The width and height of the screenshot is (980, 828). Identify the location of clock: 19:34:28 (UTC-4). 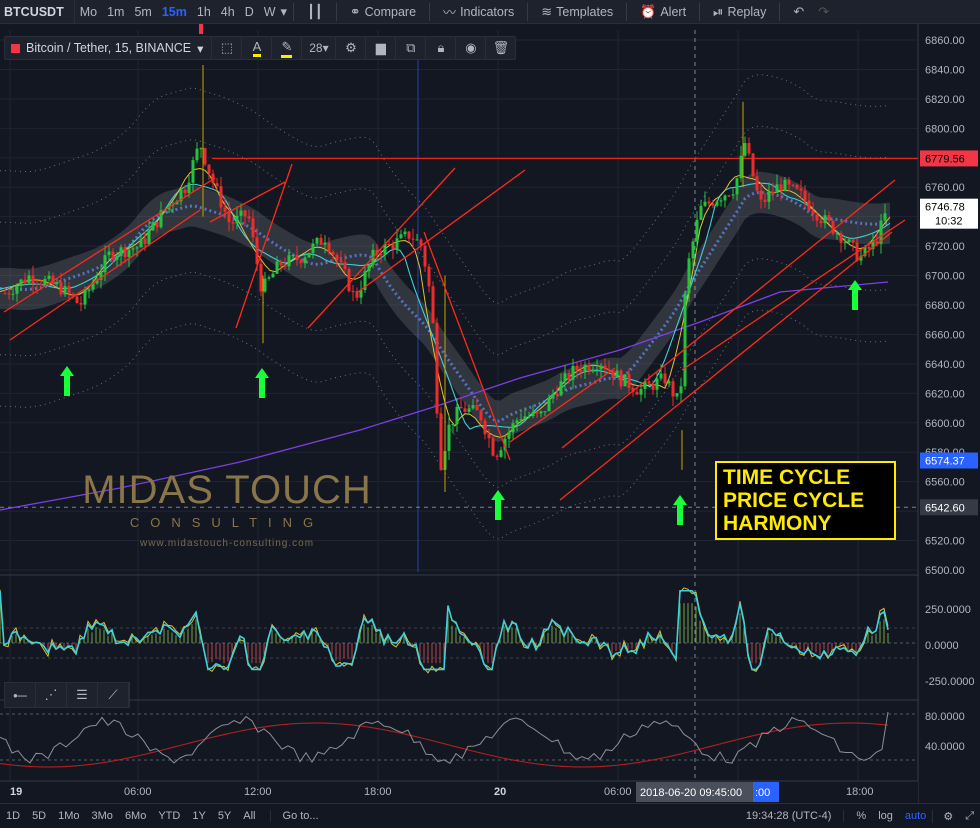
(788, 816).